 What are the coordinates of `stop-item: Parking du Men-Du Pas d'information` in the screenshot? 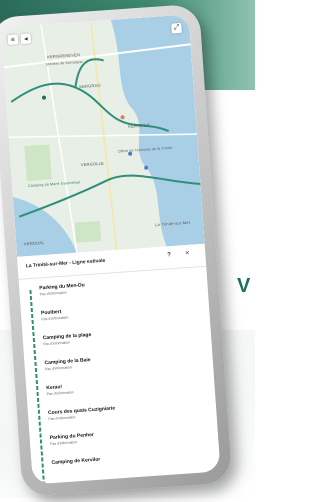 It's located at (62, 289).